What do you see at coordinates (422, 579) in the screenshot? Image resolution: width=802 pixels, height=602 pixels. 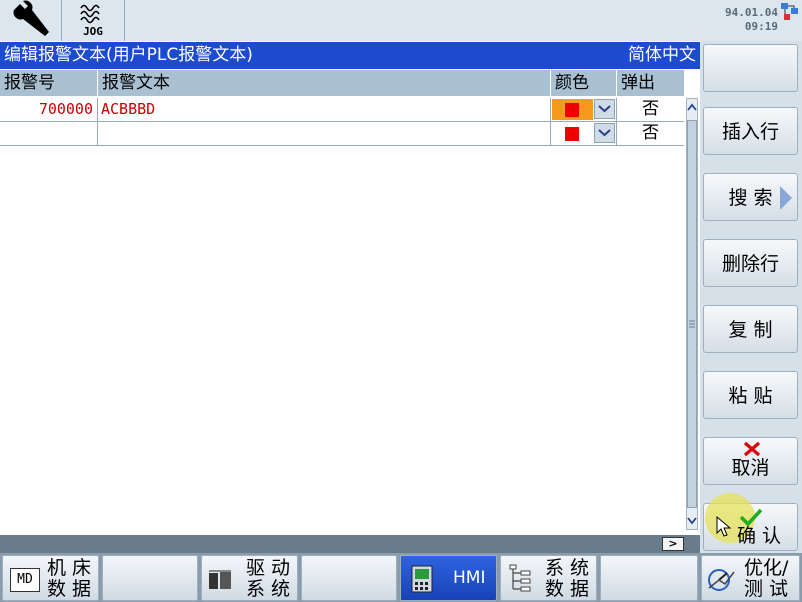 I see `hmi-panel-icon` at bounding box center [422, 579].